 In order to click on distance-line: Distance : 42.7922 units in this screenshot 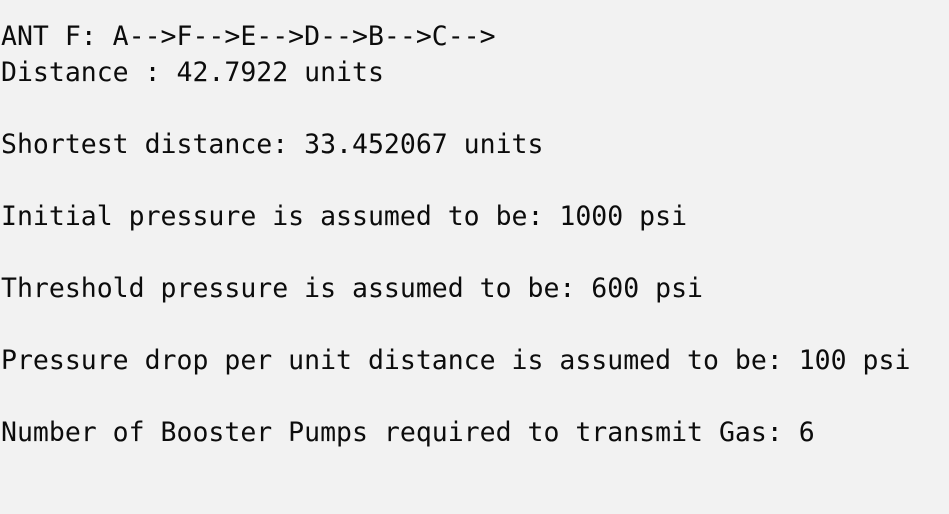, I will do `click(192, 72)`.